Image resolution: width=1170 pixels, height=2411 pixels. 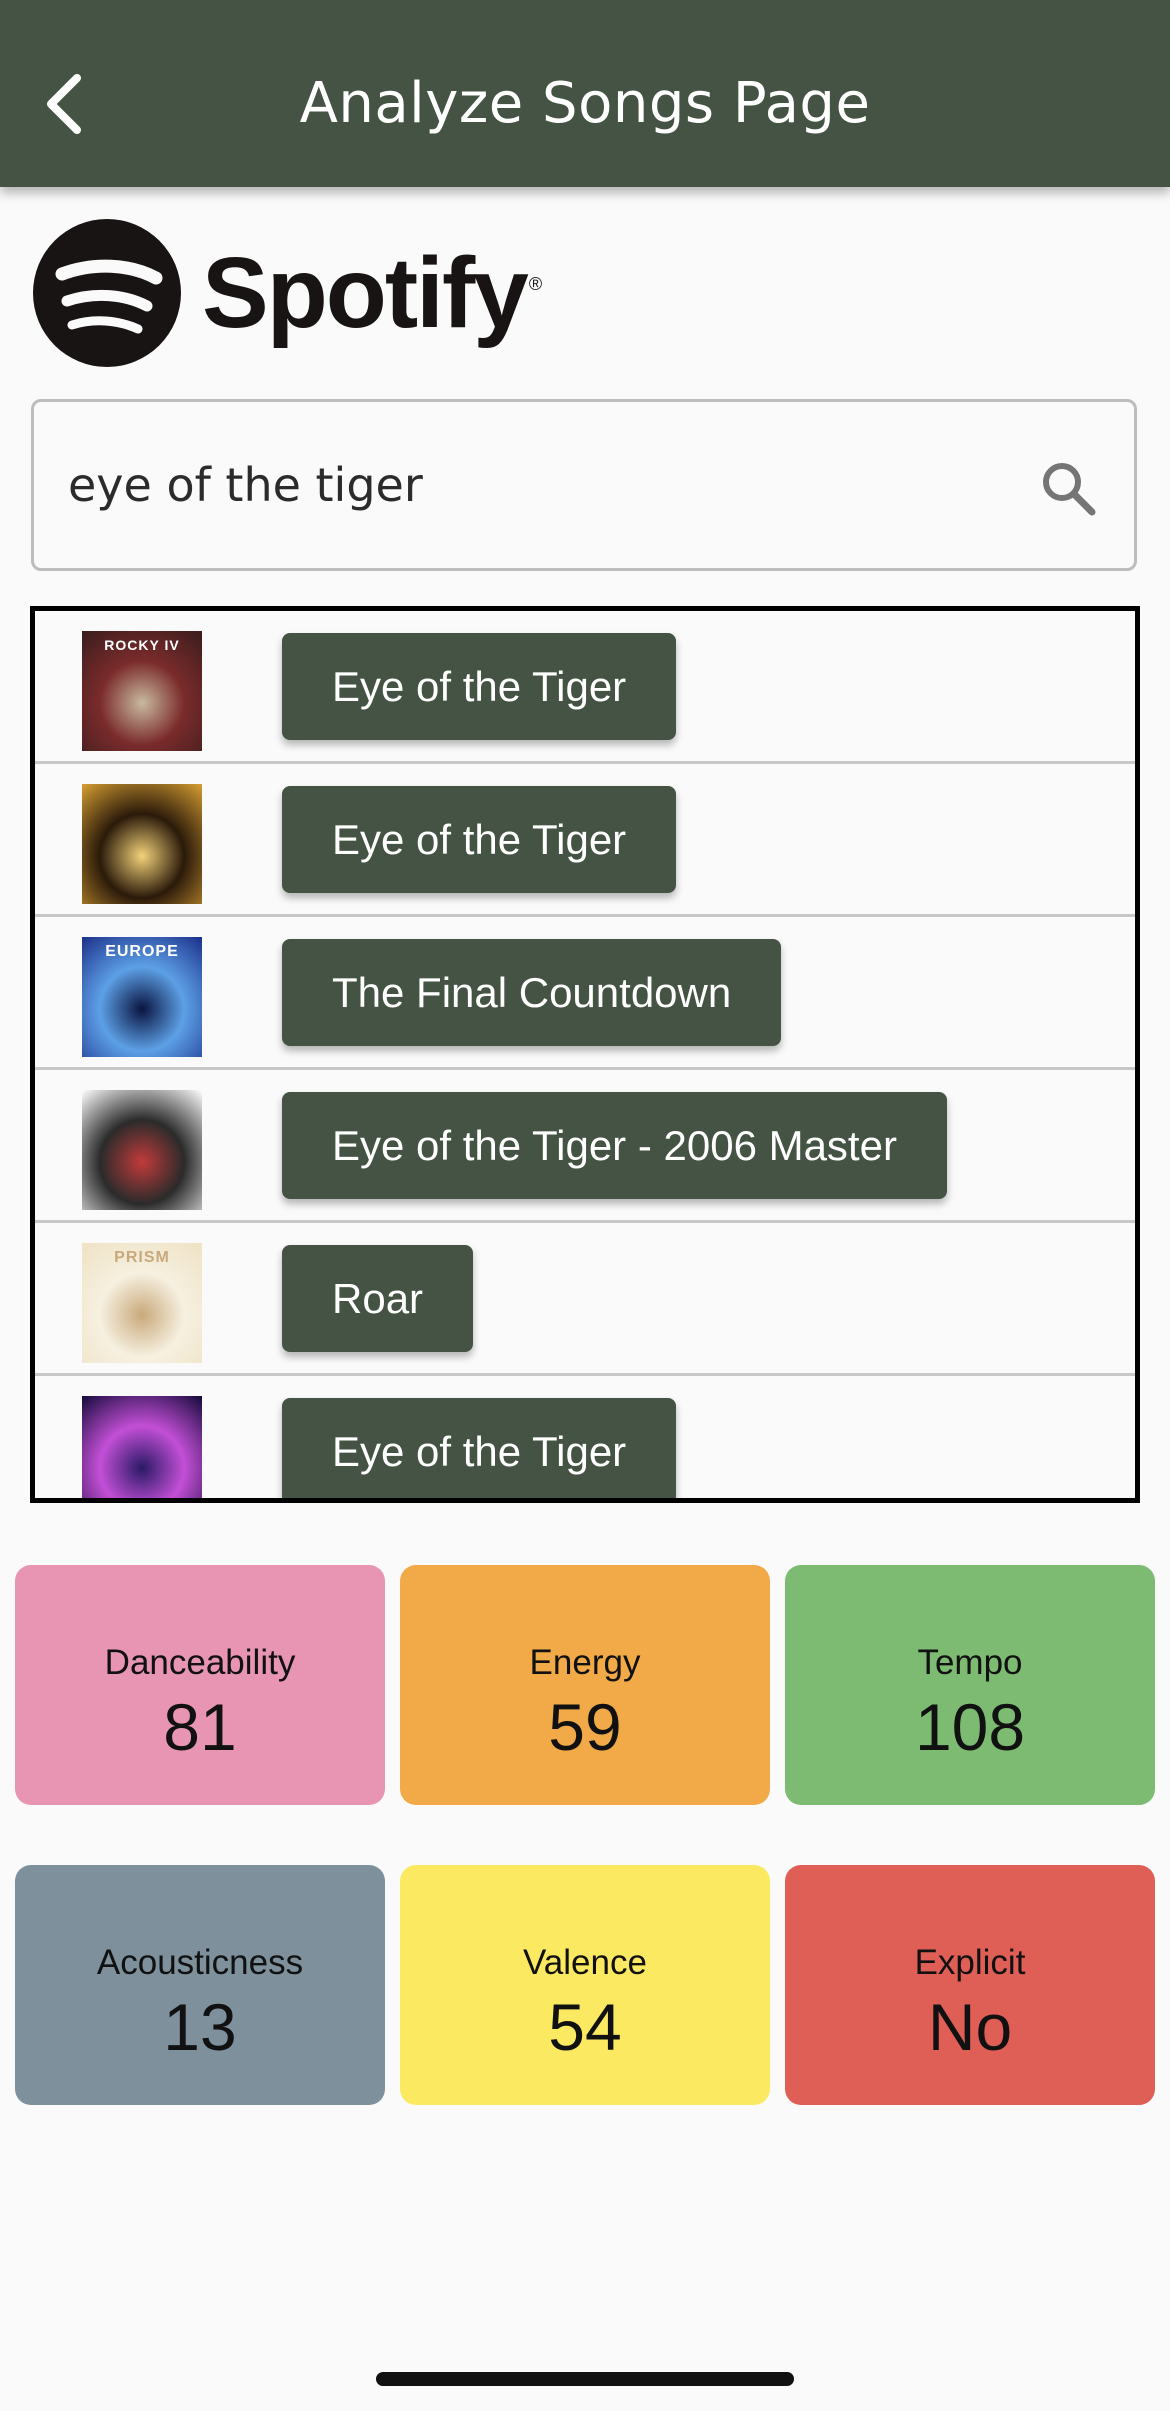 I want to click on album-art-label: EUROPE, so click(x=142, y=951).